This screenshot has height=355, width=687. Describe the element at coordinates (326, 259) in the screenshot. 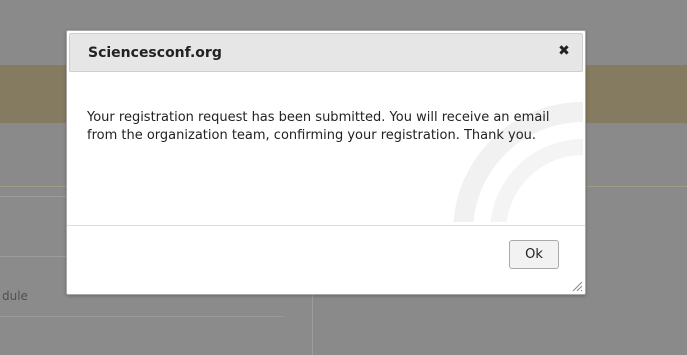

I see `dialog-button-pane: Ok` at that location.